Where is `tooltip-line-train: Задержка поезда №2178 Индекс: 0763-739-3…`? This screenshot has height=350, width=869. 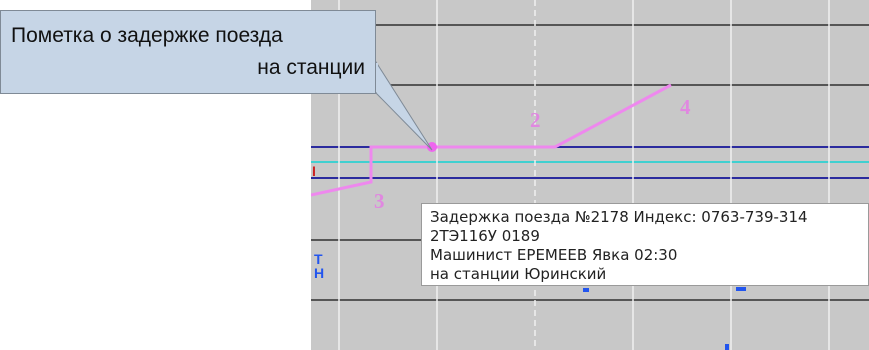
tooltip-line-train: Задержка поезда №2178 Индекс: 0763-739-3… is located at coordinates (619, 217).